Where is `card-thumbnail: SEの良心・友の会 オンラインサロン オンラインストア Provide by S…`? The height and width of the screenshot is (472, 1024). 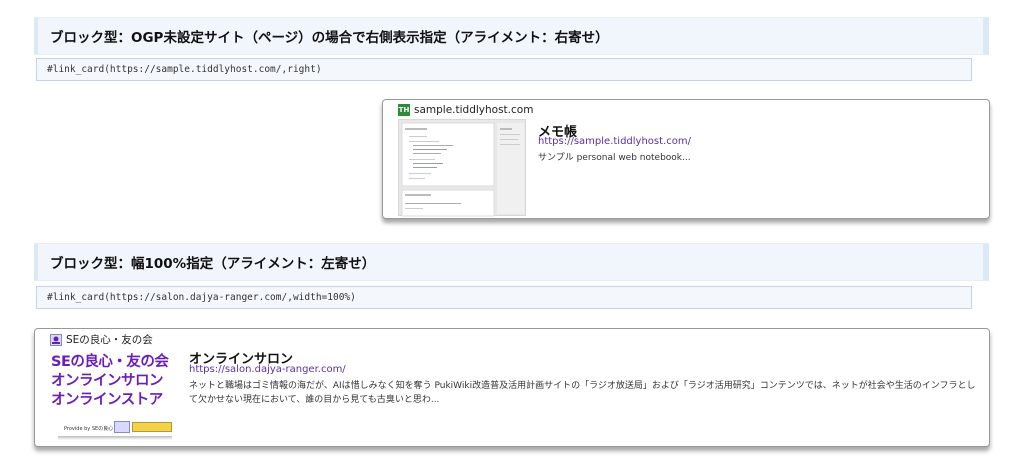 card-thumbnail: SEの良心・友の会 オンラインサロン オンラインストア Provide by S… is located at coordinates (115, 395).